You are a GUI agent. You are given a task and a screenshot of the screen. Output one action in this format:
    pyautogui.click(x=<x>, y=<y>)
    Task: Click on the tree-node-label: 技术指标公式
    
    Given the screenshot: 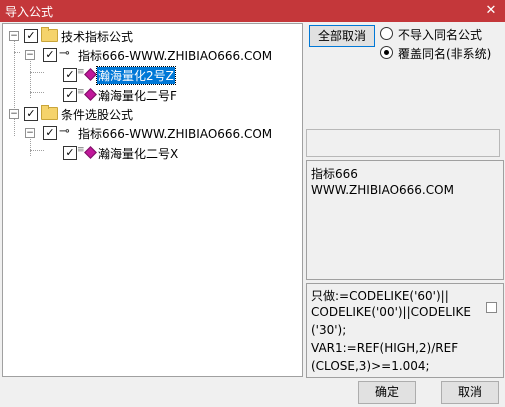 What is the action you would take?
    pyautogui.click(x=97, y=37)
    